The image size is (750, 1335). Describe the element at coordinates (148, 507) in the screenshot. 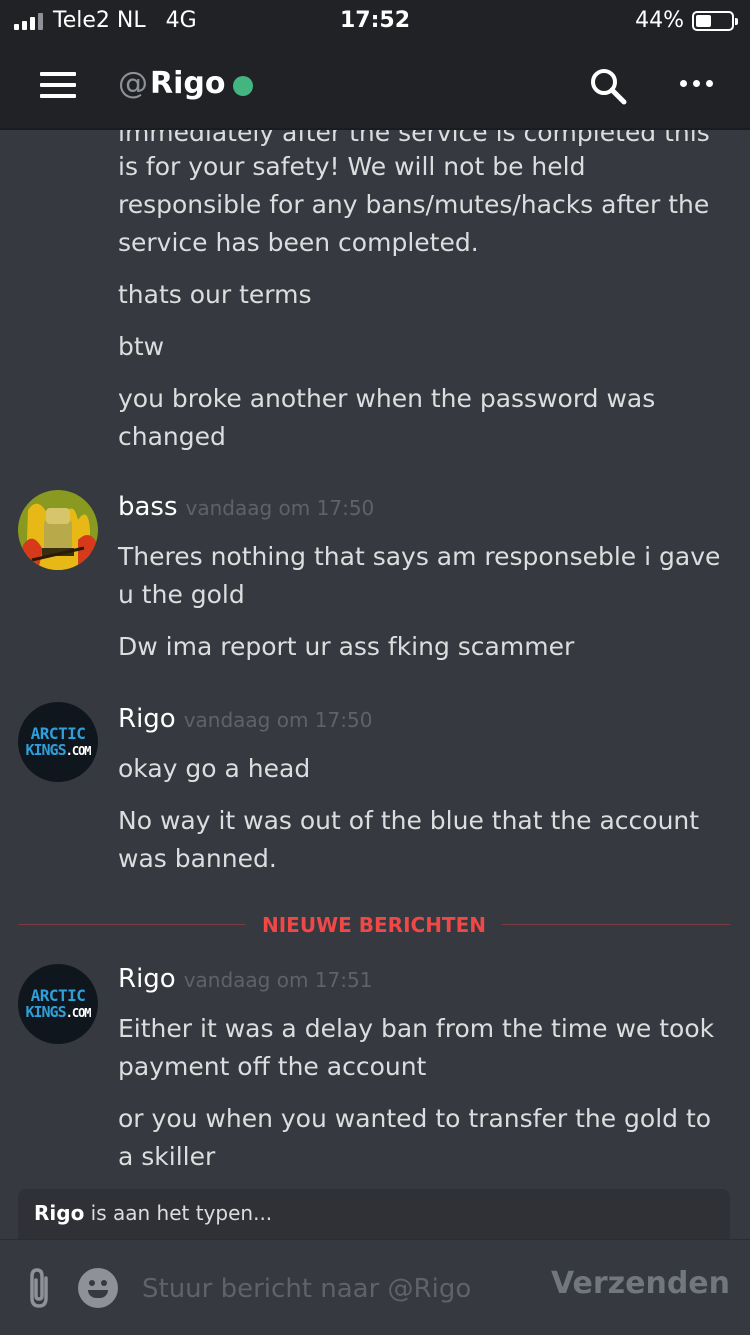

I see `author-name: bass` at that location.